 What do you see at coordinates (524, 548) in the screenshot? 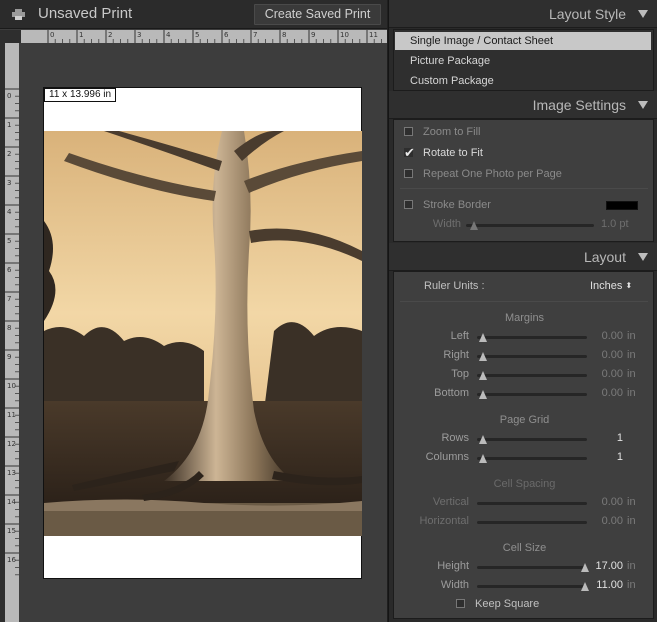
I see `cell-size-title: Cell Size` at bounding box center [524, 548].